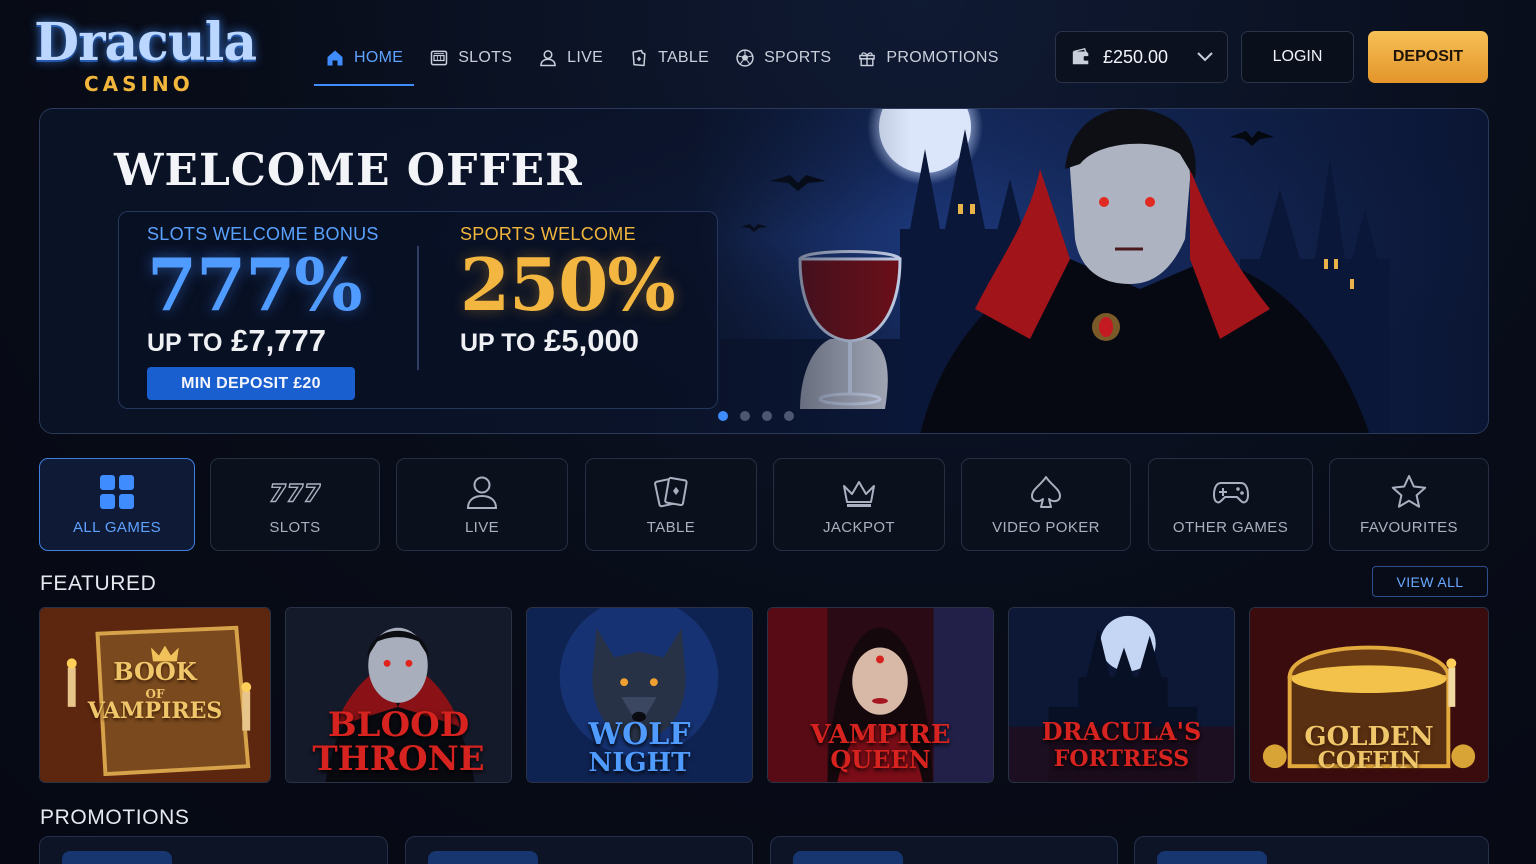 The width and height of the screenshot is (1536, 864). I want to click on category-label: ALL GAMES, so click(117, 527).